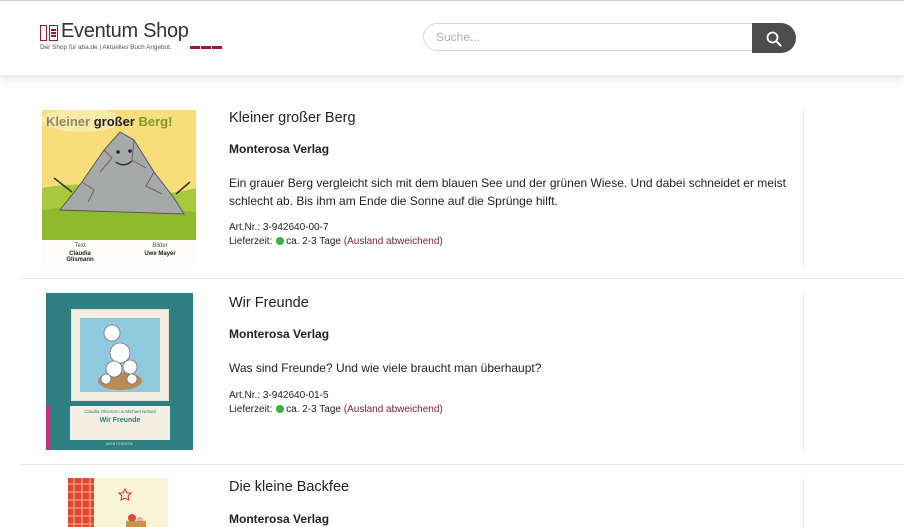 The height and width of the screenshot is (527, 904). What do you see at coordinates (109, 121) in the screenshot?
I see `cover-title: Kleiner großer Berg!` at bounding box center [109, 121].